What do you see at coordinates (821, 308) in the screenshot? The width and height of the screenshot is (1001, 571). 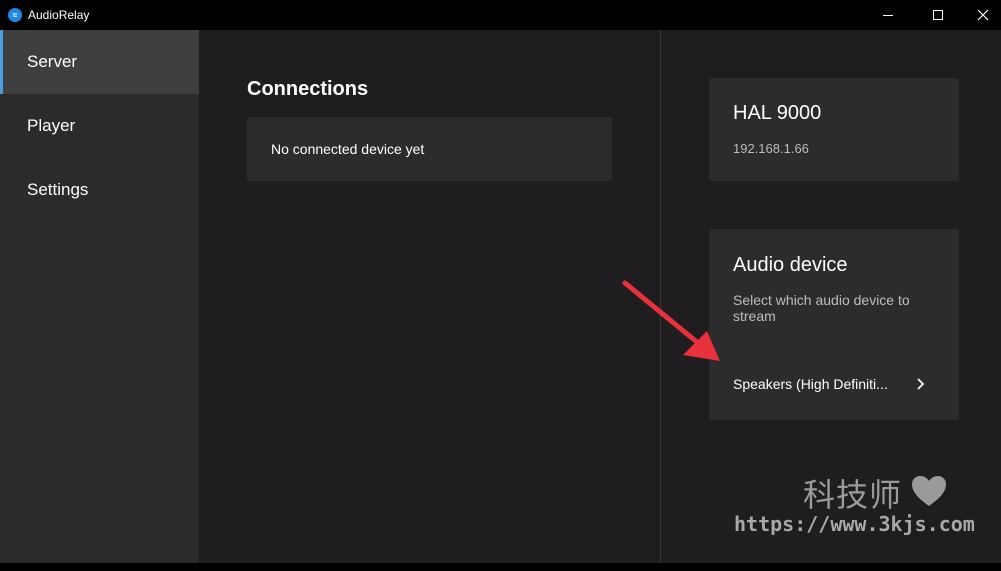 I see `audio-device-description: Select which audio device to stream` at bounding box center [821, 308].